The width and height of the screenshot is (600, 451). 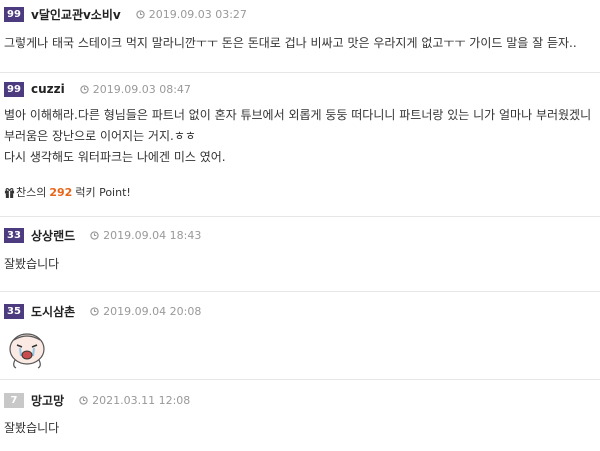 What do you see at coordinates (152, 311) in the screenshot?
I see `timestamp-text: 2019.09.04 20:08` at bounding box center [152, 311].